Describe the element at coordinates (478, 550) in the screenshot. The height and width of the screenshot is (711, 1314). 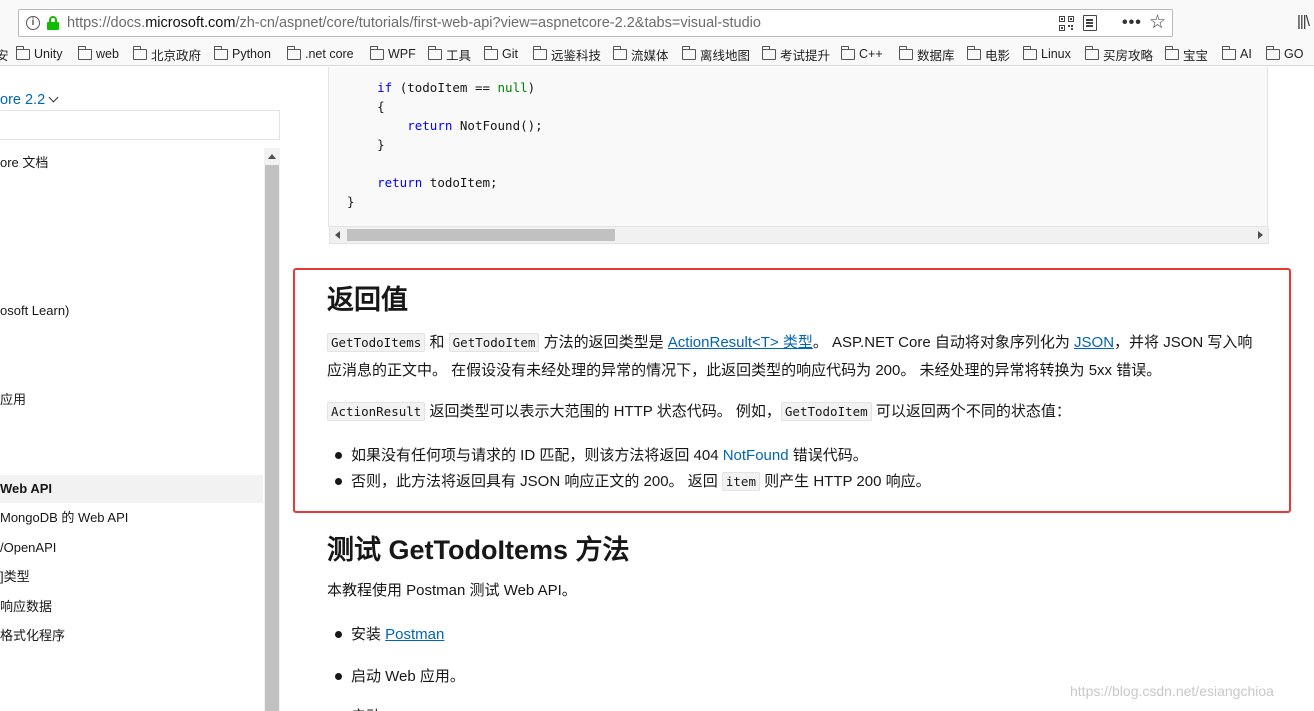
I see `section-heading: 测试 GetTodoItems 方法` at that location.